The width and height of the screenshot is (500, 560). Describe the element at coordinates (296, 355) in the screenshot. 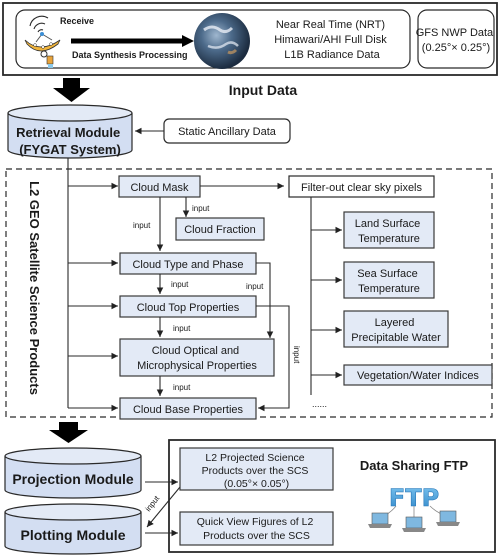

I see `input-label-top-base: input` at that location.